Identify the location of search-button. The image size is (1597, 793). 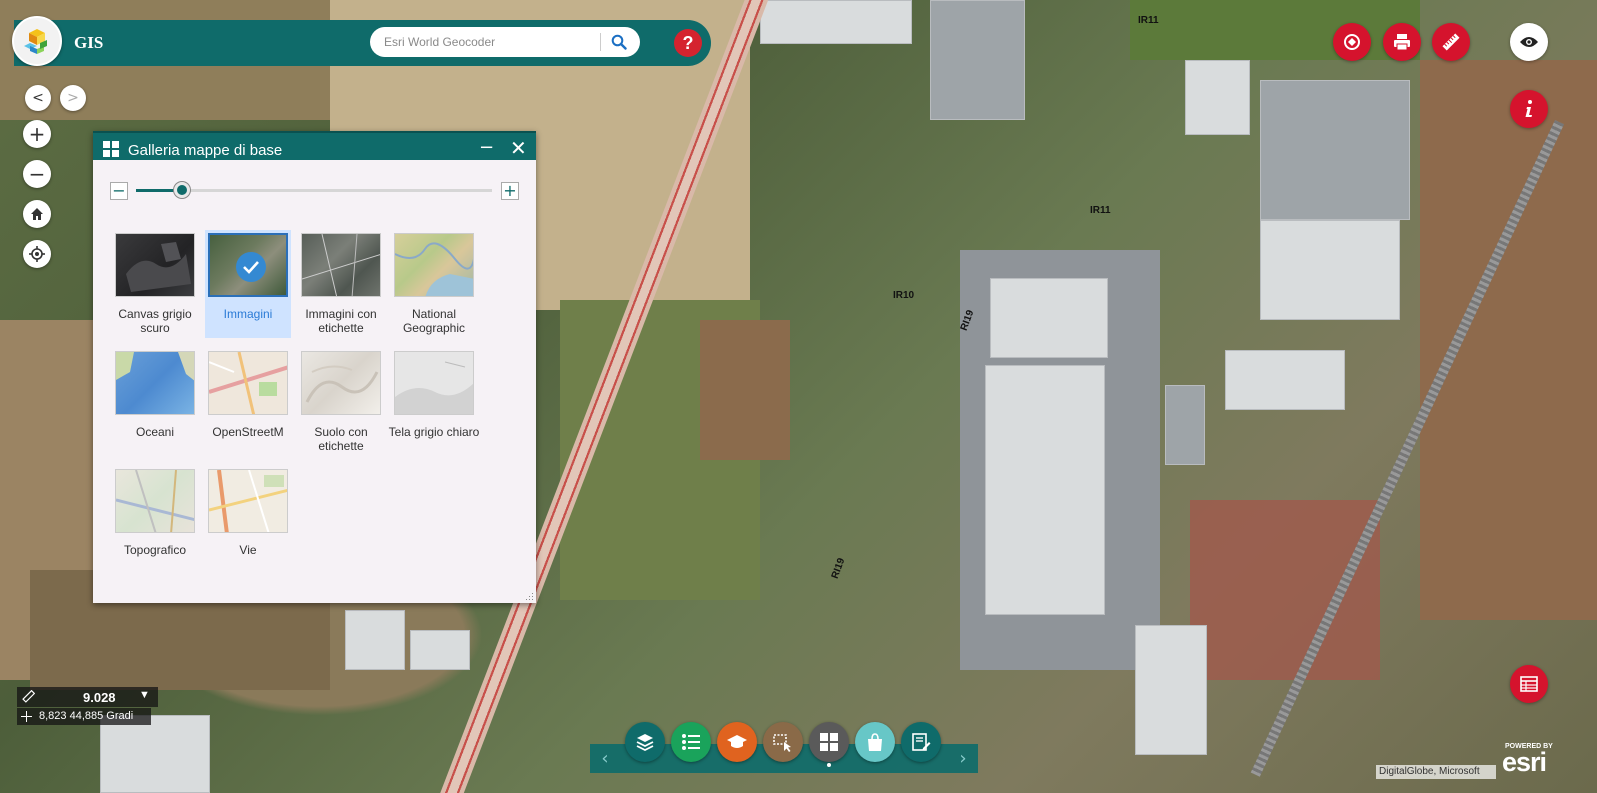
(619, 42).